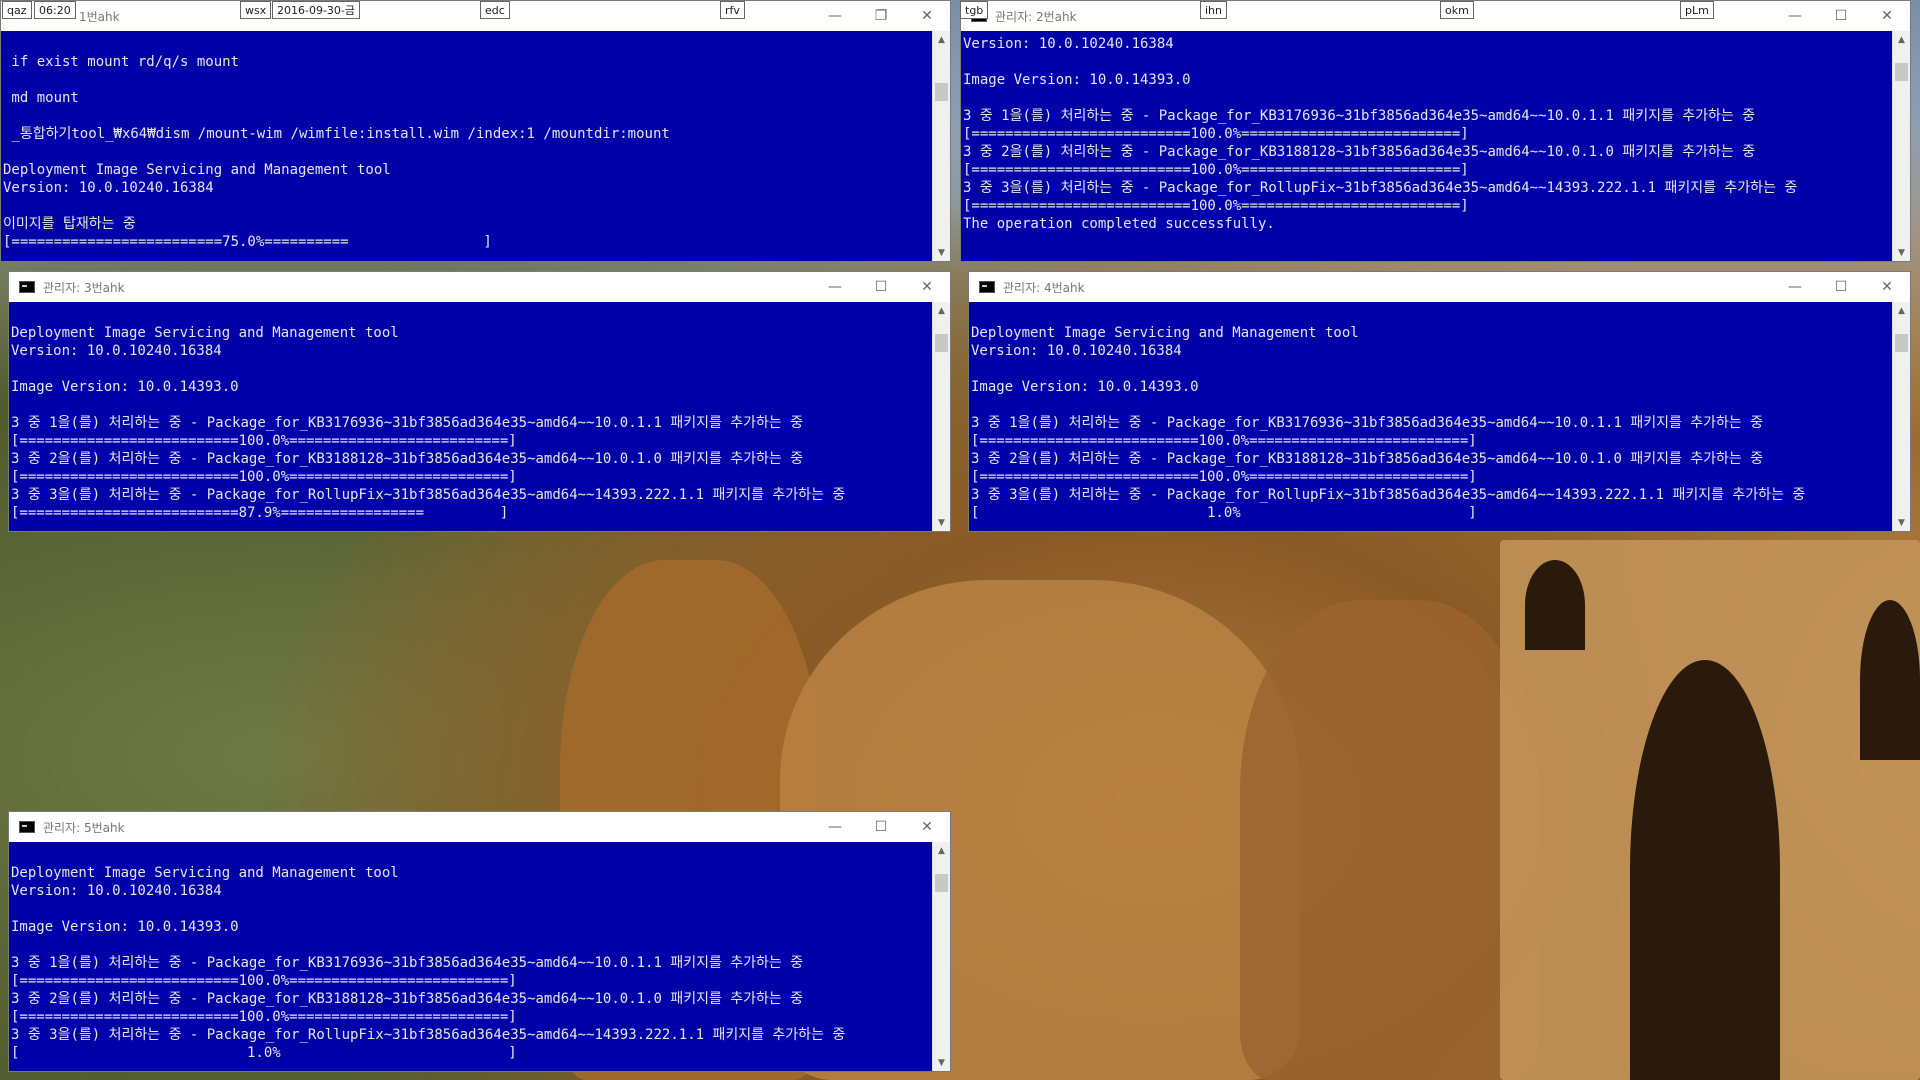 This screenshot has height=1080, width=1920. I want to click on restore-button: ❐, so click(881, 16).